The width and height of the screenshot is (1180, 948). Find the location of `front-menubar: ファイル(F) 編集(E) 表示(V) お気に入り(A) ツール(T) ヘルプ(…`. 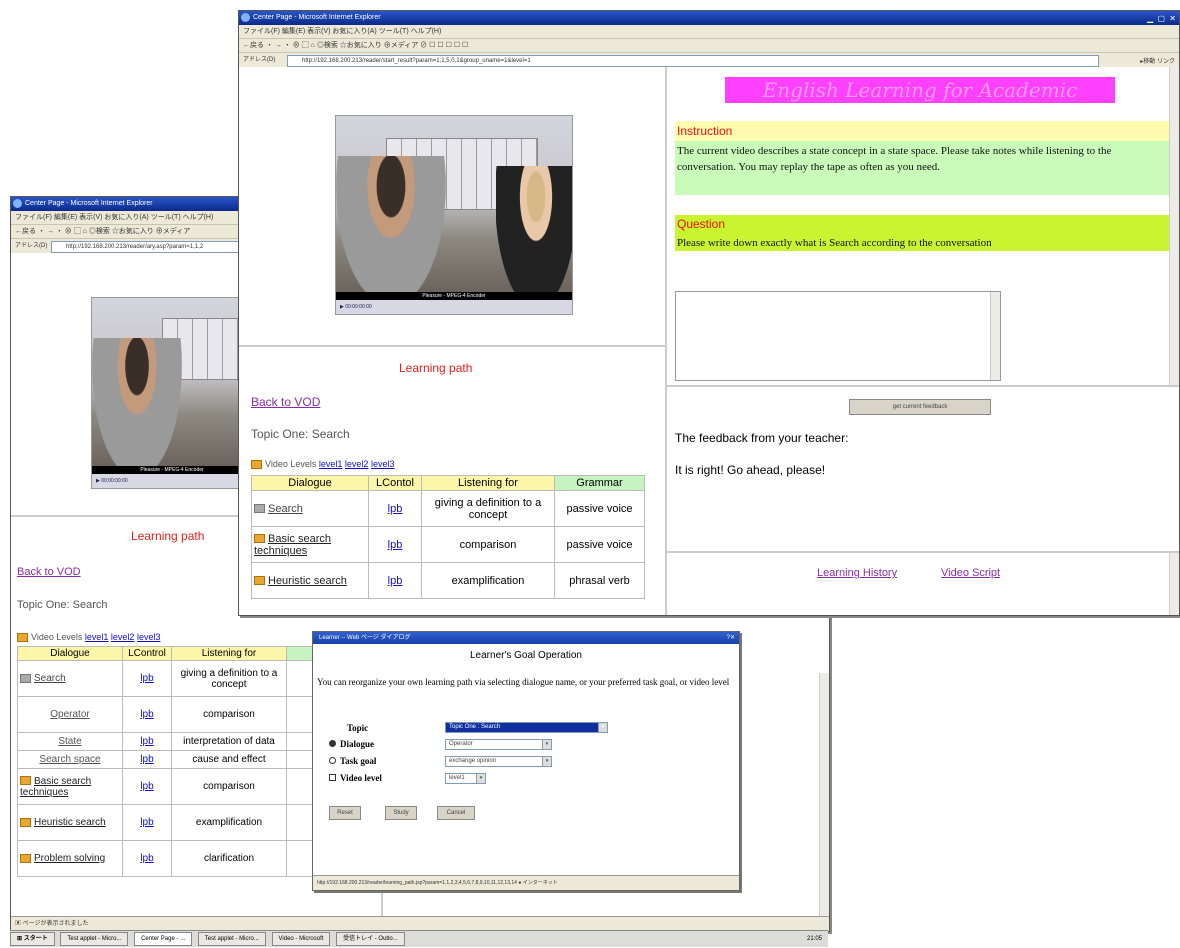

front-menubar: ファイル(F) 編集(E) 表示(V) お気に入り(A) ツール(T) ヘルプ(… is located at coordinates (709, 32).